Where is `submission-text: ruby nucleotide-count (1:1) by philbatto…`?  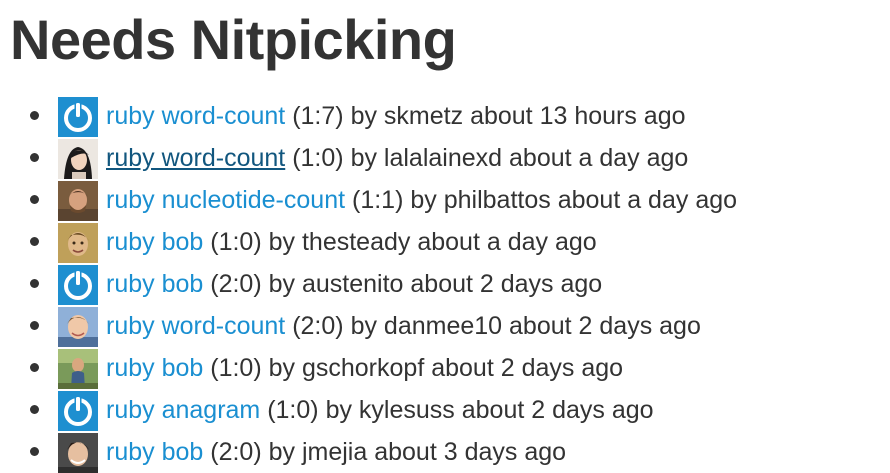 submission-text: ruby nucleotide-count (1:1) by philbatto… is located at coordinates (421, 200).